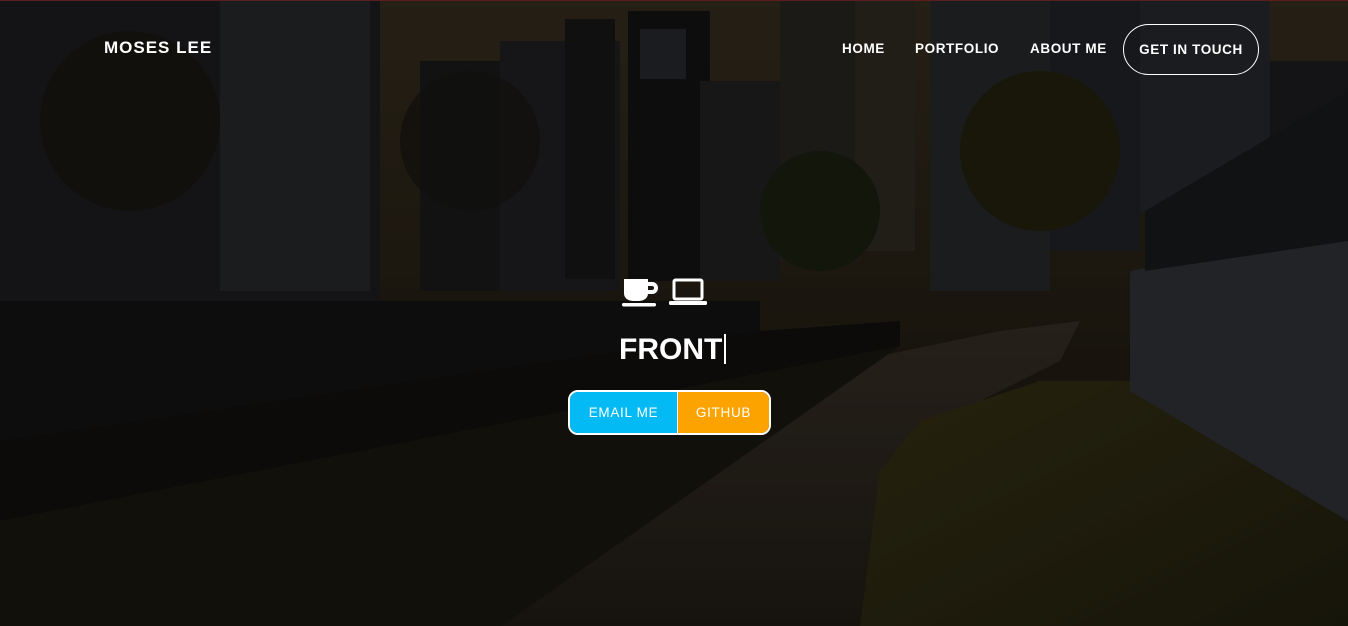 The height and width of the screenshot is (626, 1348). Describe the element at coordinates (624, 412) in the screenshot. I see `email-me-button: EMAIL ME` at that location.